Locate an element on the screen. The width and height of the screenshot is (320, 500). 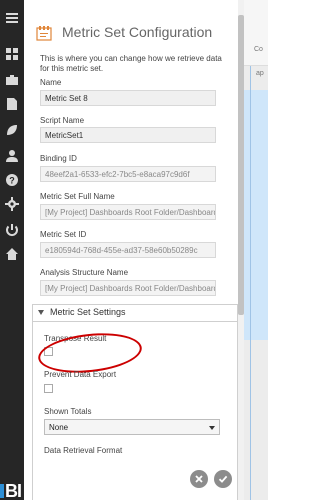
settings-section-title: Metric Set Settings is located at coordinates (88, 312).